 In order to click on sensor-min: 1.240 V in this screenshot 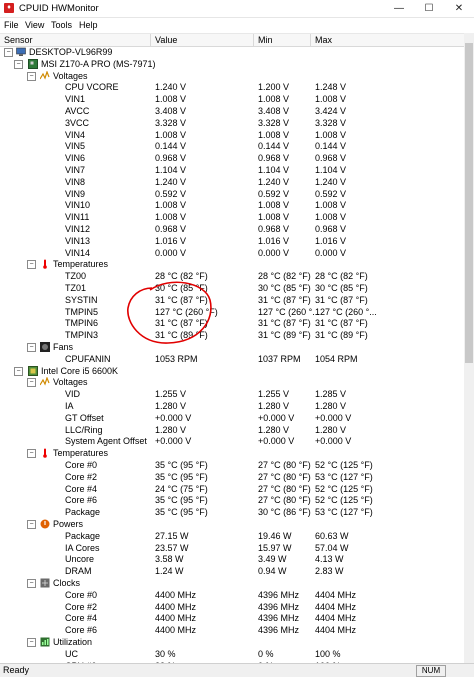, I will do `click(274, 181)`.